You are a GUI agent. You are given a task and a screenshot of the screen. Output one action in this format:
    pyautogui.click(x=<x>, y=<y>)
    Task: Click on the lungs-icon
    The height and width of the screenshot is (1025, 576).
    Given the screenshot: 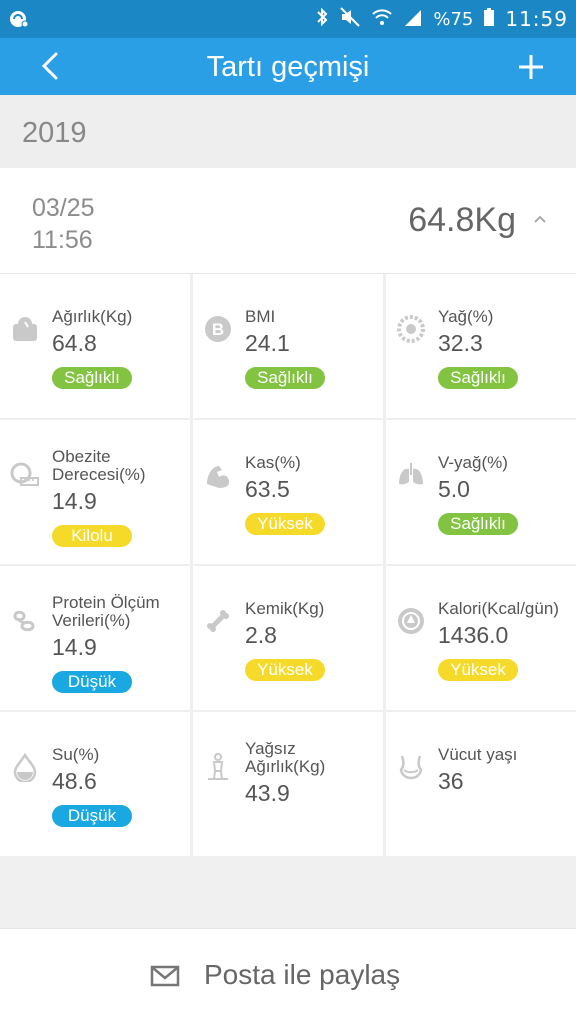 What is the action you would take?
    pyautogui.click(x=411, y=475)
    